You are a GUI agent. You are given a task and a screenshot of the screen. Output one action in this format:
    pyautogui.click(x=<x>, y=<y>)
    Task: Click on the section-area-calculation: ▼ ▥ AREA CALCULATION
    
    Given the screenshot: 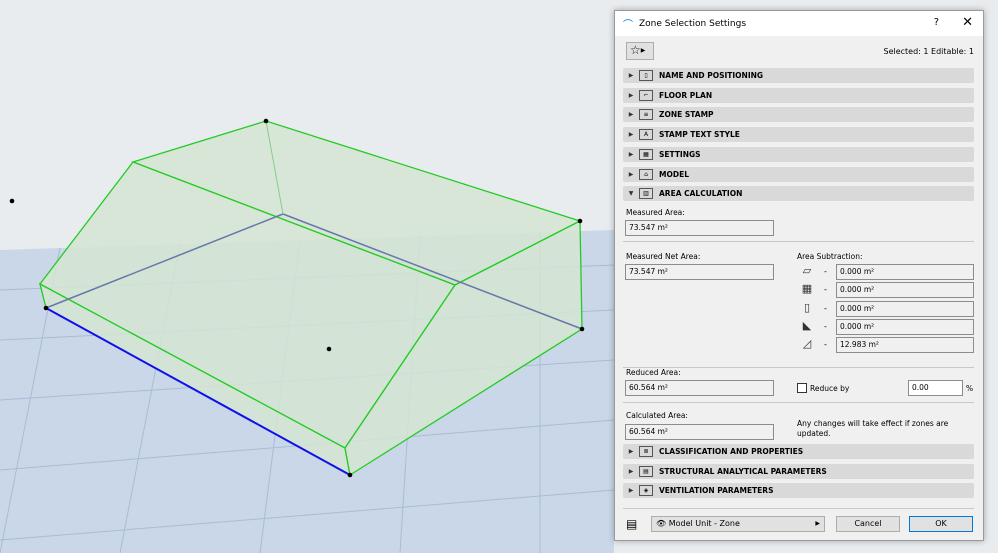 What is the action you would take?
    pyautogui.click(x=798, y=194)
    